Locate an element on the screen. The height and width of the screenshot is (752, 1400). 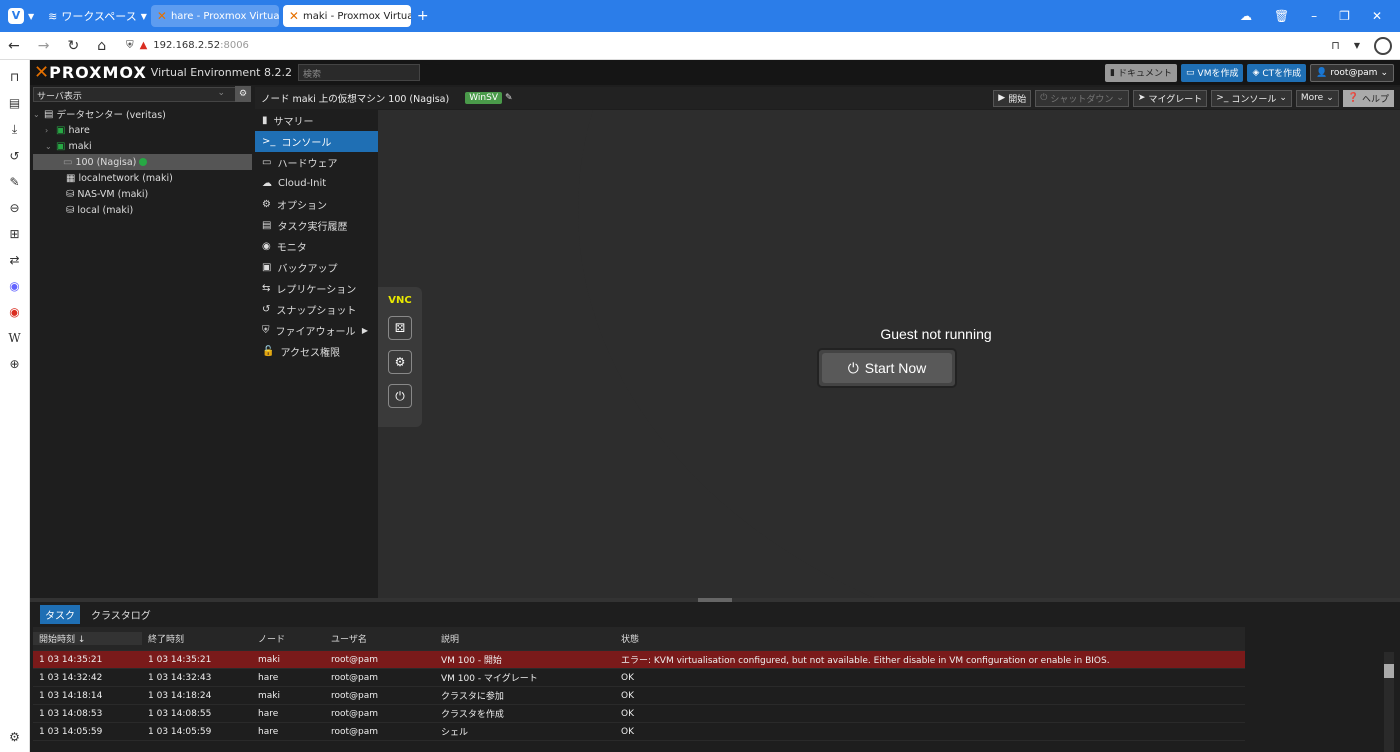
power-icon: ⏻ is located at coordinates (400, 396).